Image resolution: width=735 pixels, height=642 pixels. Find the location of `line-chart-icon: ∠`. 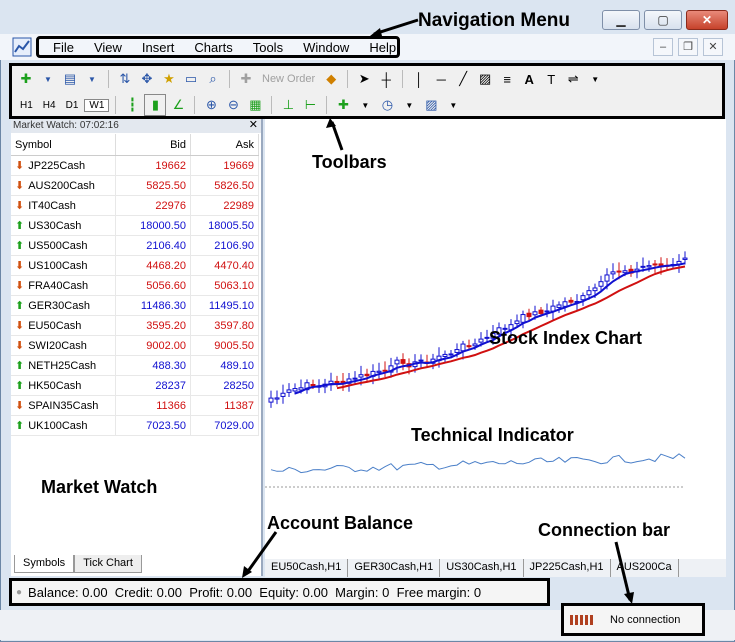

line-chart-icon: ∠ is located at coordinates (178, 105).